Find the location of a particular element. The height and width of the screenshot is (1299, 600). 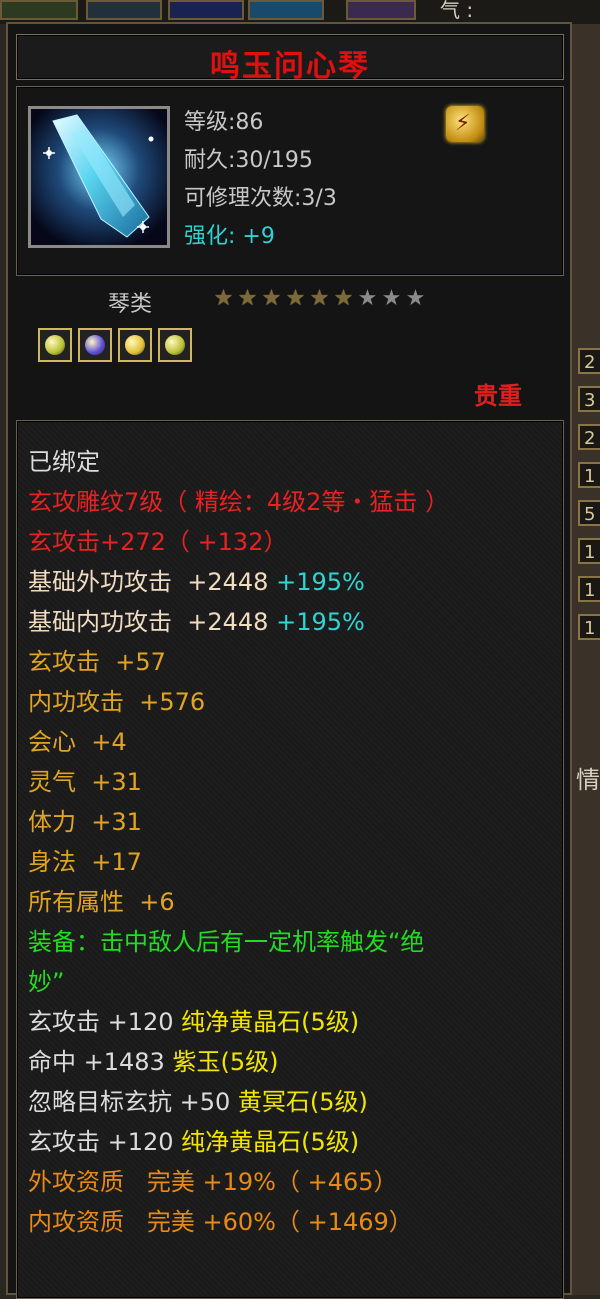

stat-label: 基础外功攻击 is located at coordinates (100, 582).